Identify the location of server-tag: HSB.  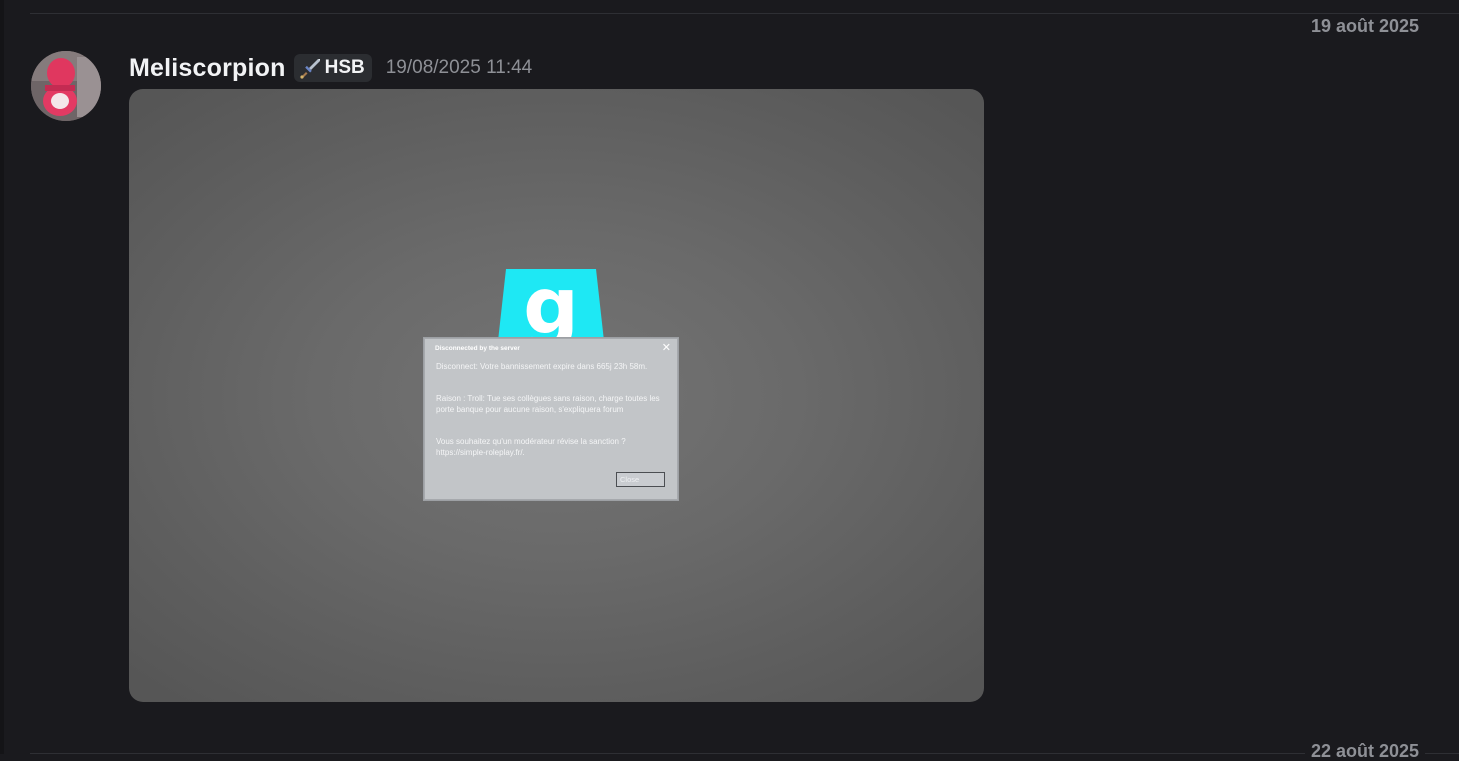
(332, 68).